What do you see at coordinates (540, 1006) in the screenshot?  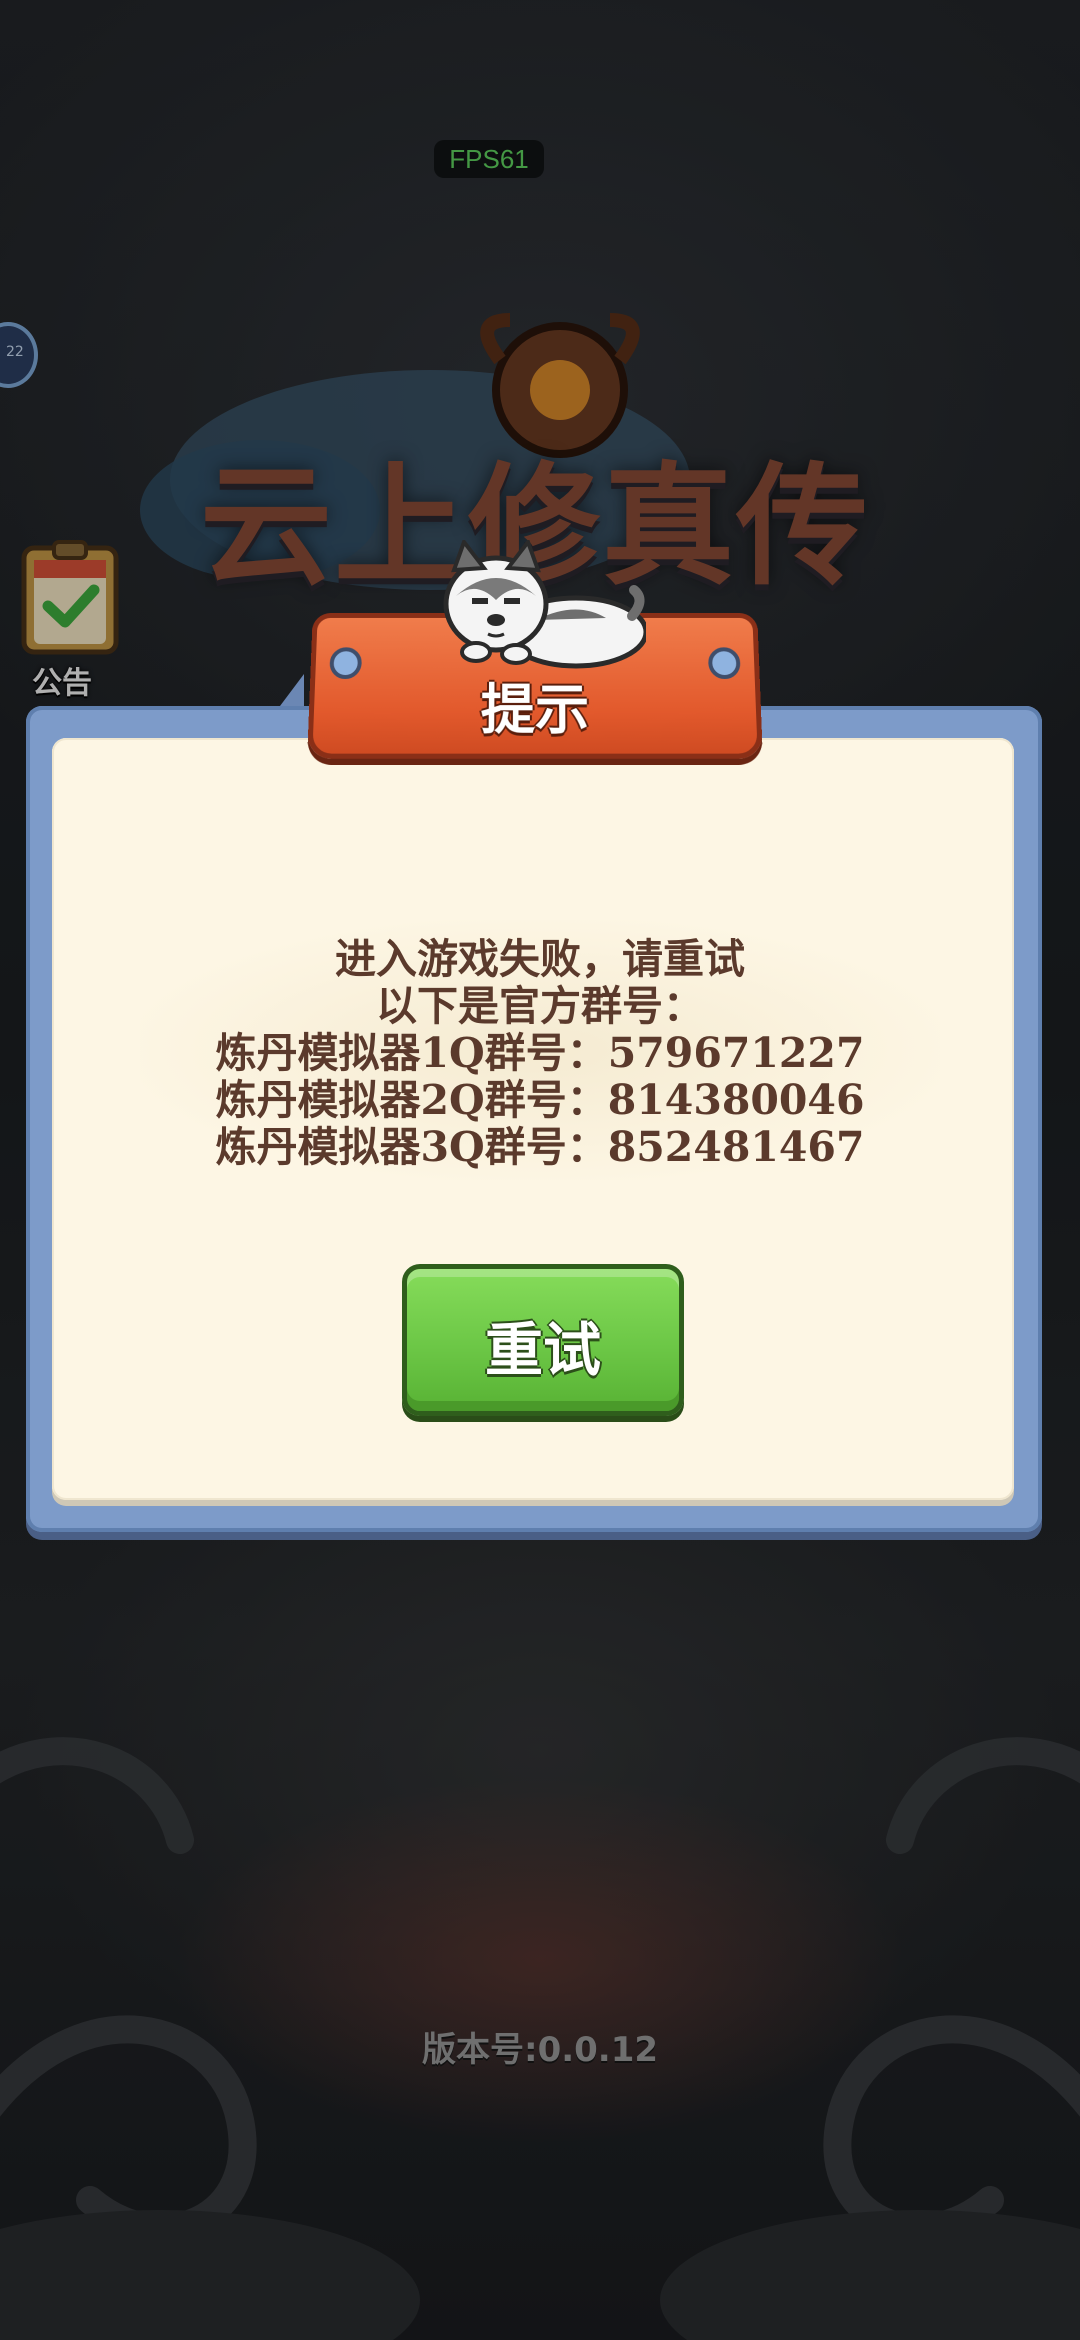 I see `message-line: 以下是官方群号：` at bounding box center [540, 1006].